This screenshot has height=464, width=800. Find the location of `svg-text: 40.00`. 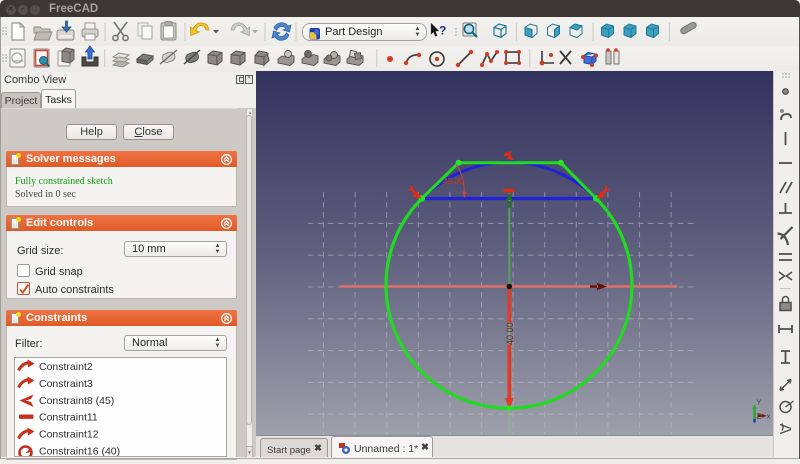

svg-text: 40.00 is located at coordinates (510, 333).